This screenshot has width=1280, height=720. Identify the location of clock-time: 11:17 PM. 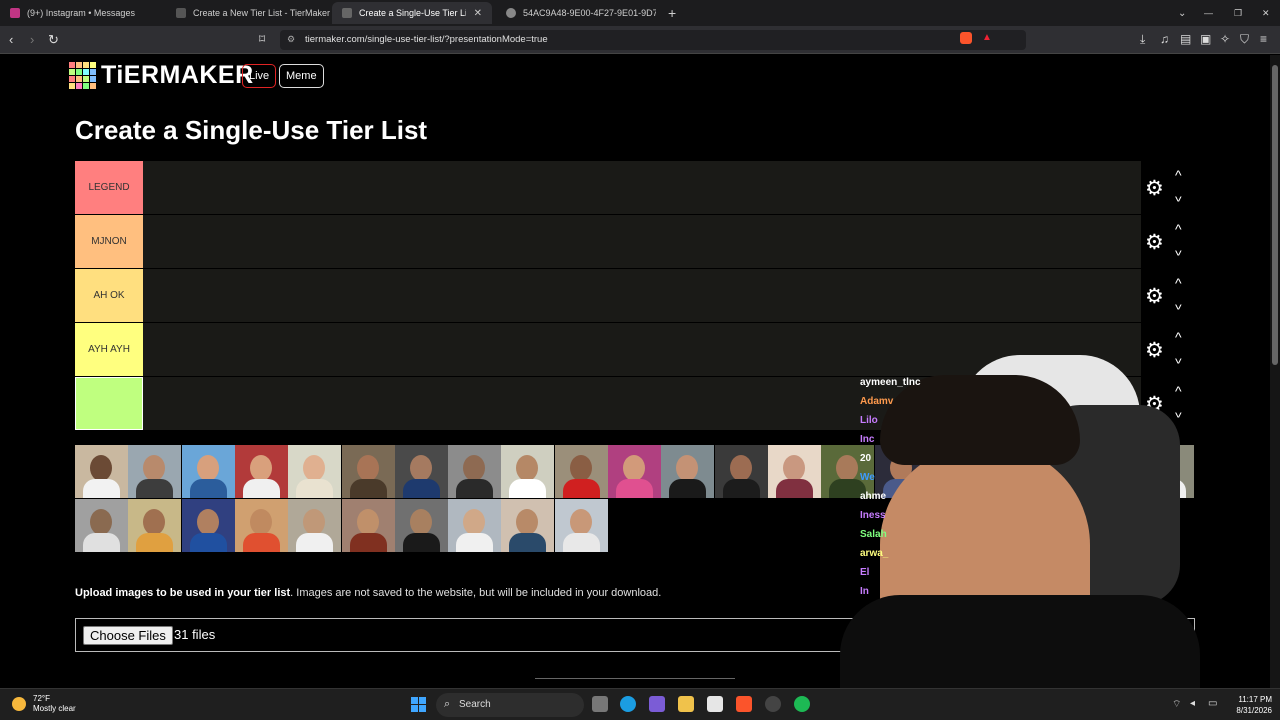
(1255, 699).